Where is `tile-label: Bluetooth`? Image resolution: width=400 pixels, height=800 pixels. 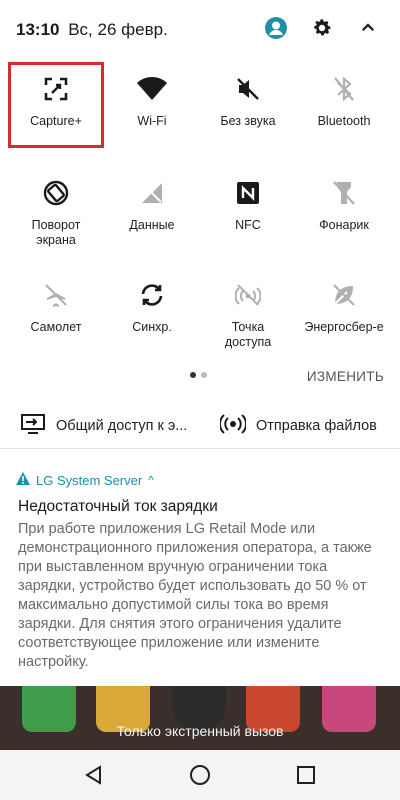 tile-label: Bluetooth is located at coordinates (344, 121).